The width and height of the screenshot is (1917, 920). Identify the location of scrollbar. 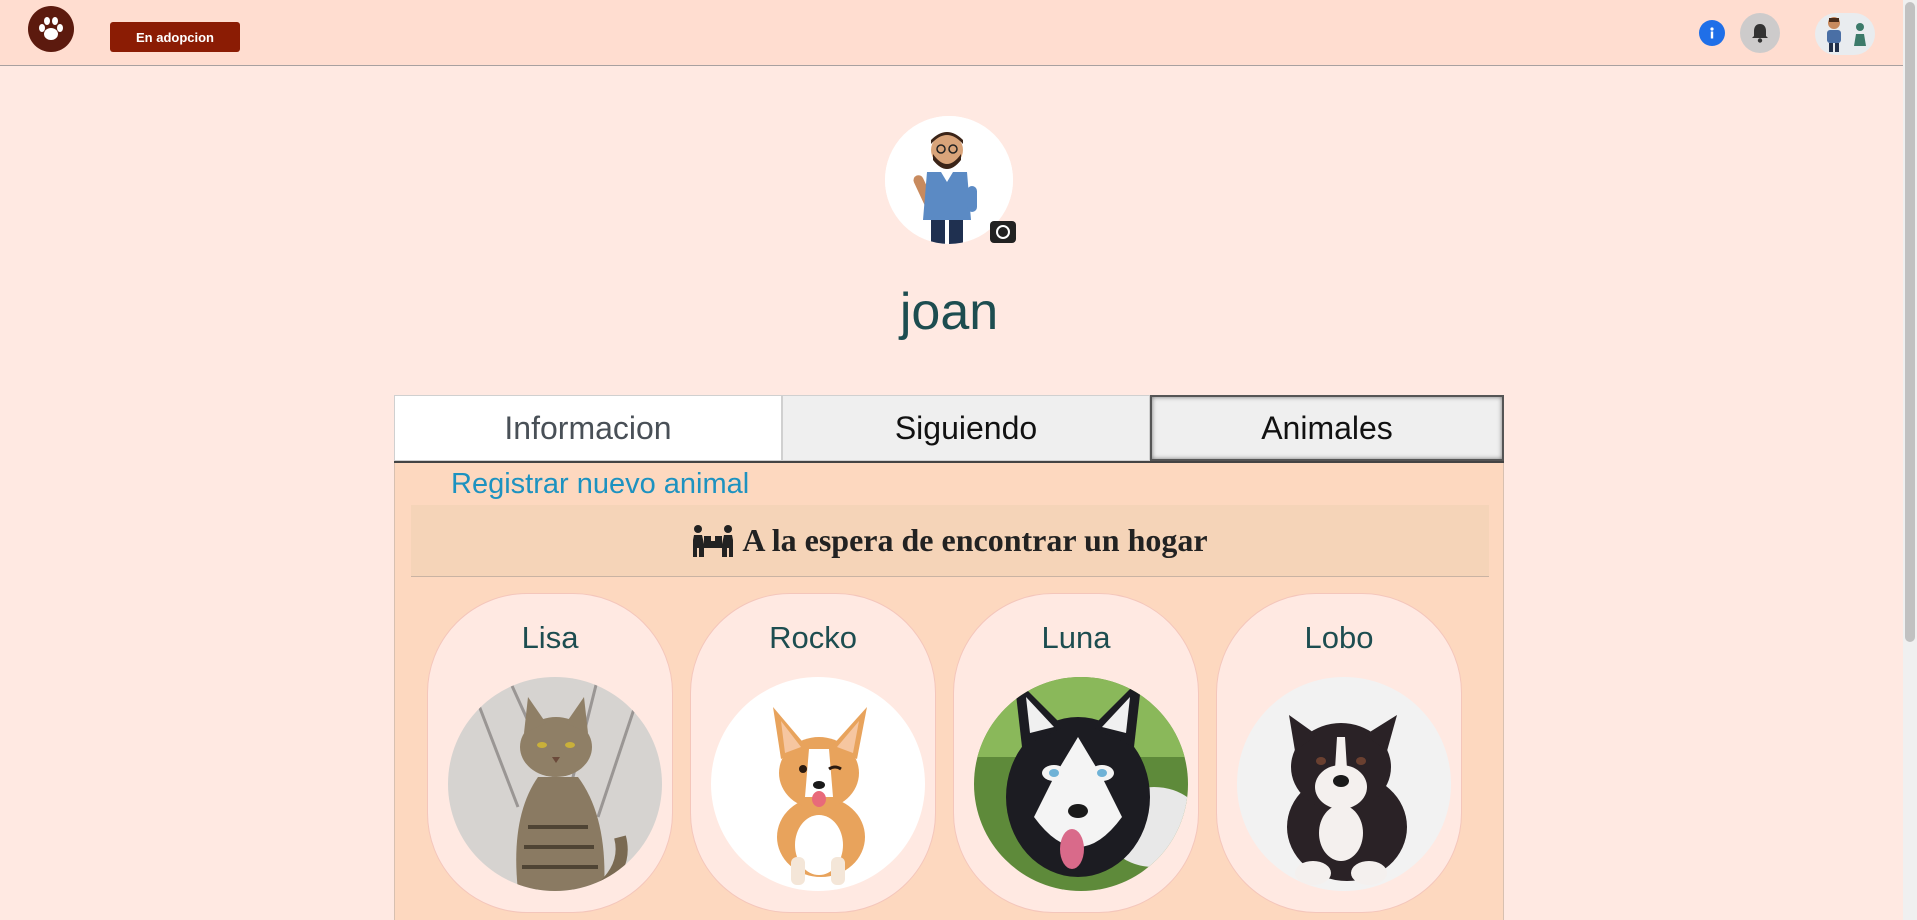
(1910, 460).